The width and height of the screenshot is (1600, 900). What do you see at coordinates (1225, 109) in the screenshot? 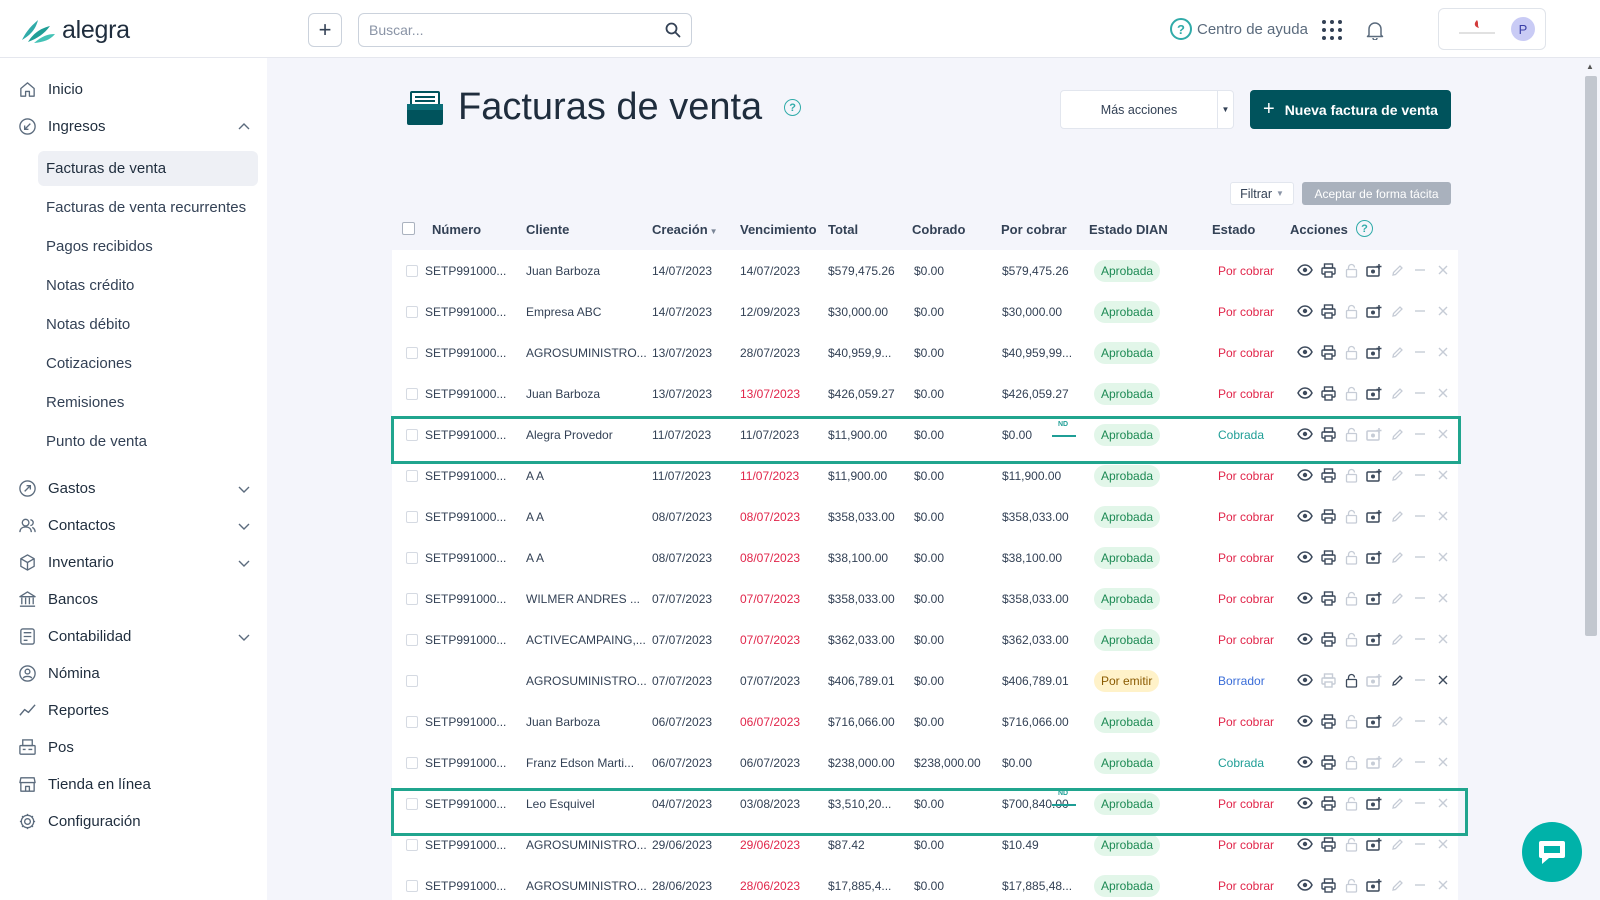
I see `caret-down-icon: ▼` at bounding box center [1225, 109].